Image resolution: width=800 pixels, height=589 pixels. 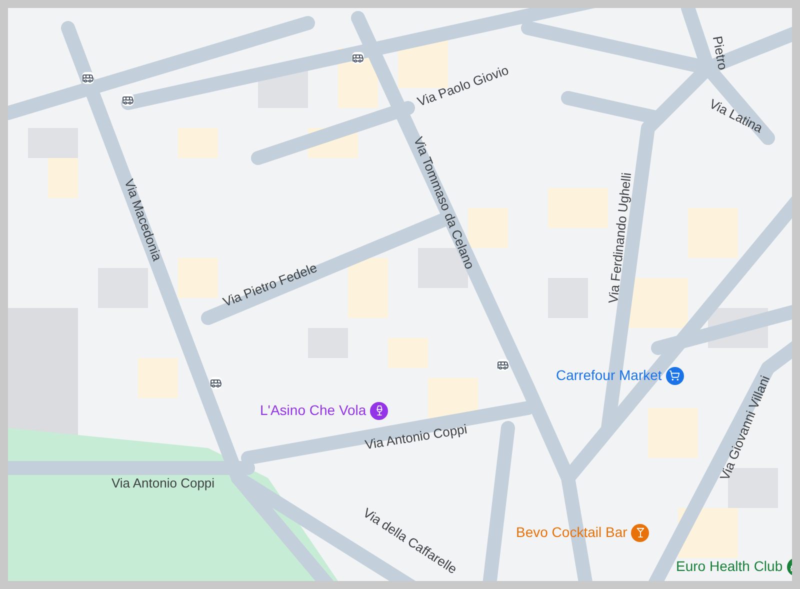 What do you see at coordinates (720, 53) in the screenshot?
I see `street-label: Pietro` at bounding box center [720, 53].